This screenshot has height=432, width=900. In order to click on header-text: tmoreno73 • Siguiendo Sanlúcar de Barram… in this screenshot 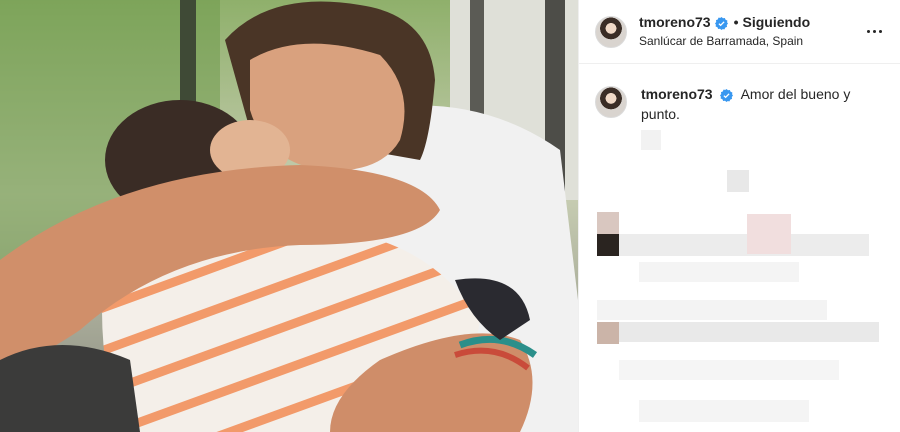, I will do `click(750, 31)`.